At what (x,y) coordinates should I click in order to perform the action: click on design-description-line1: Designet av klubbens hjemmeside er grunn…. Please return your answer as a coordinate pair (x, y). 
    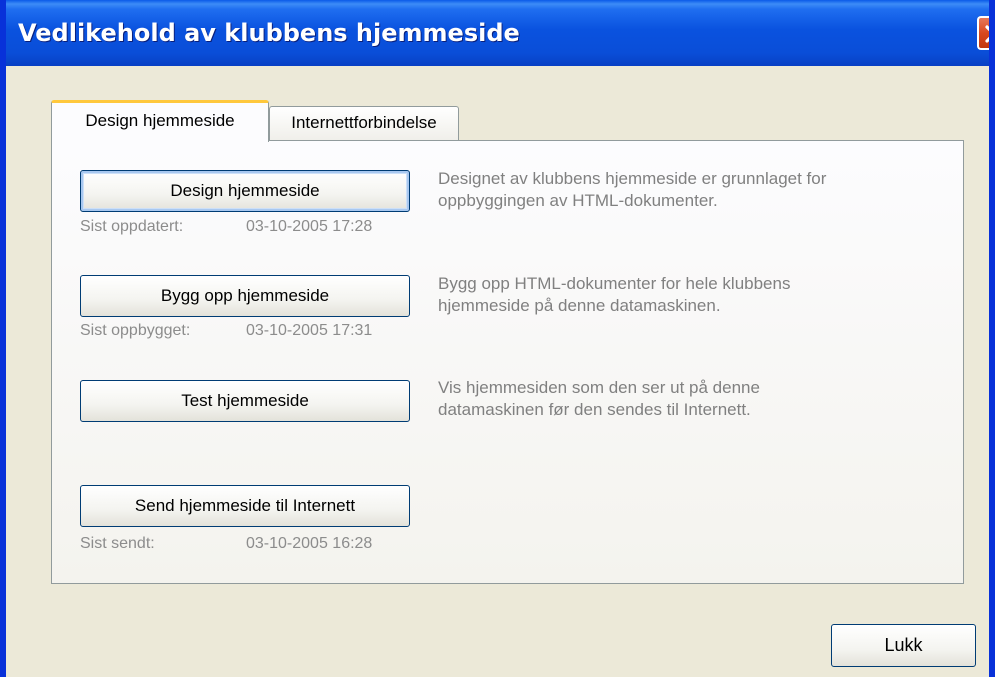
    Looking at the image, I should click on (632, 178).